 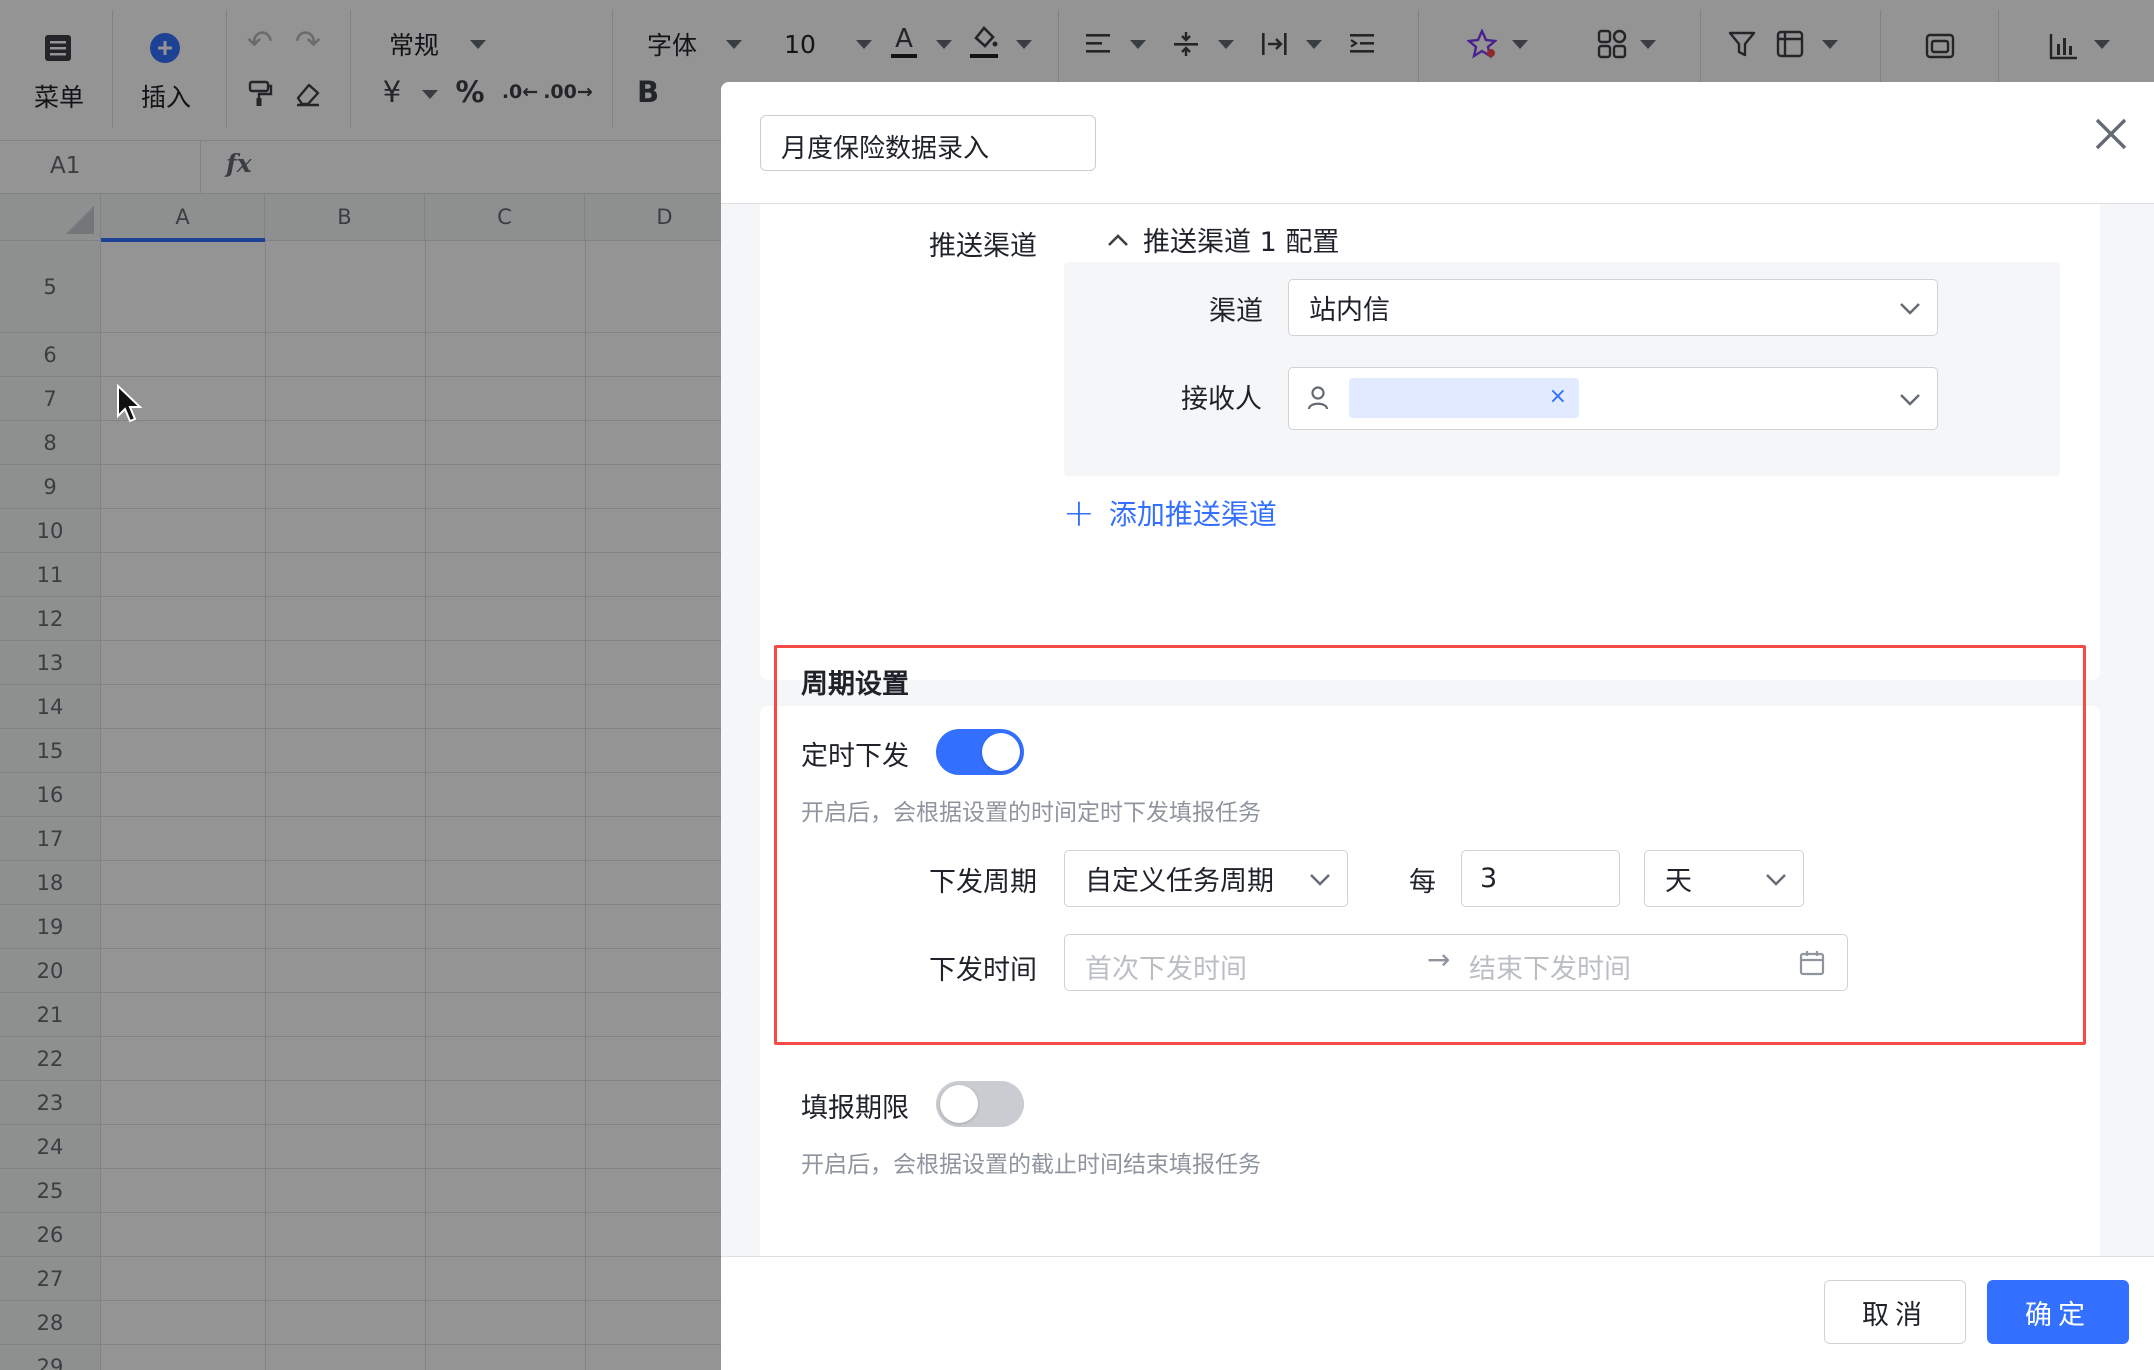 I want to click on add-push-channel-link: + 添加推送渠道, so click(x=1170, y=513).